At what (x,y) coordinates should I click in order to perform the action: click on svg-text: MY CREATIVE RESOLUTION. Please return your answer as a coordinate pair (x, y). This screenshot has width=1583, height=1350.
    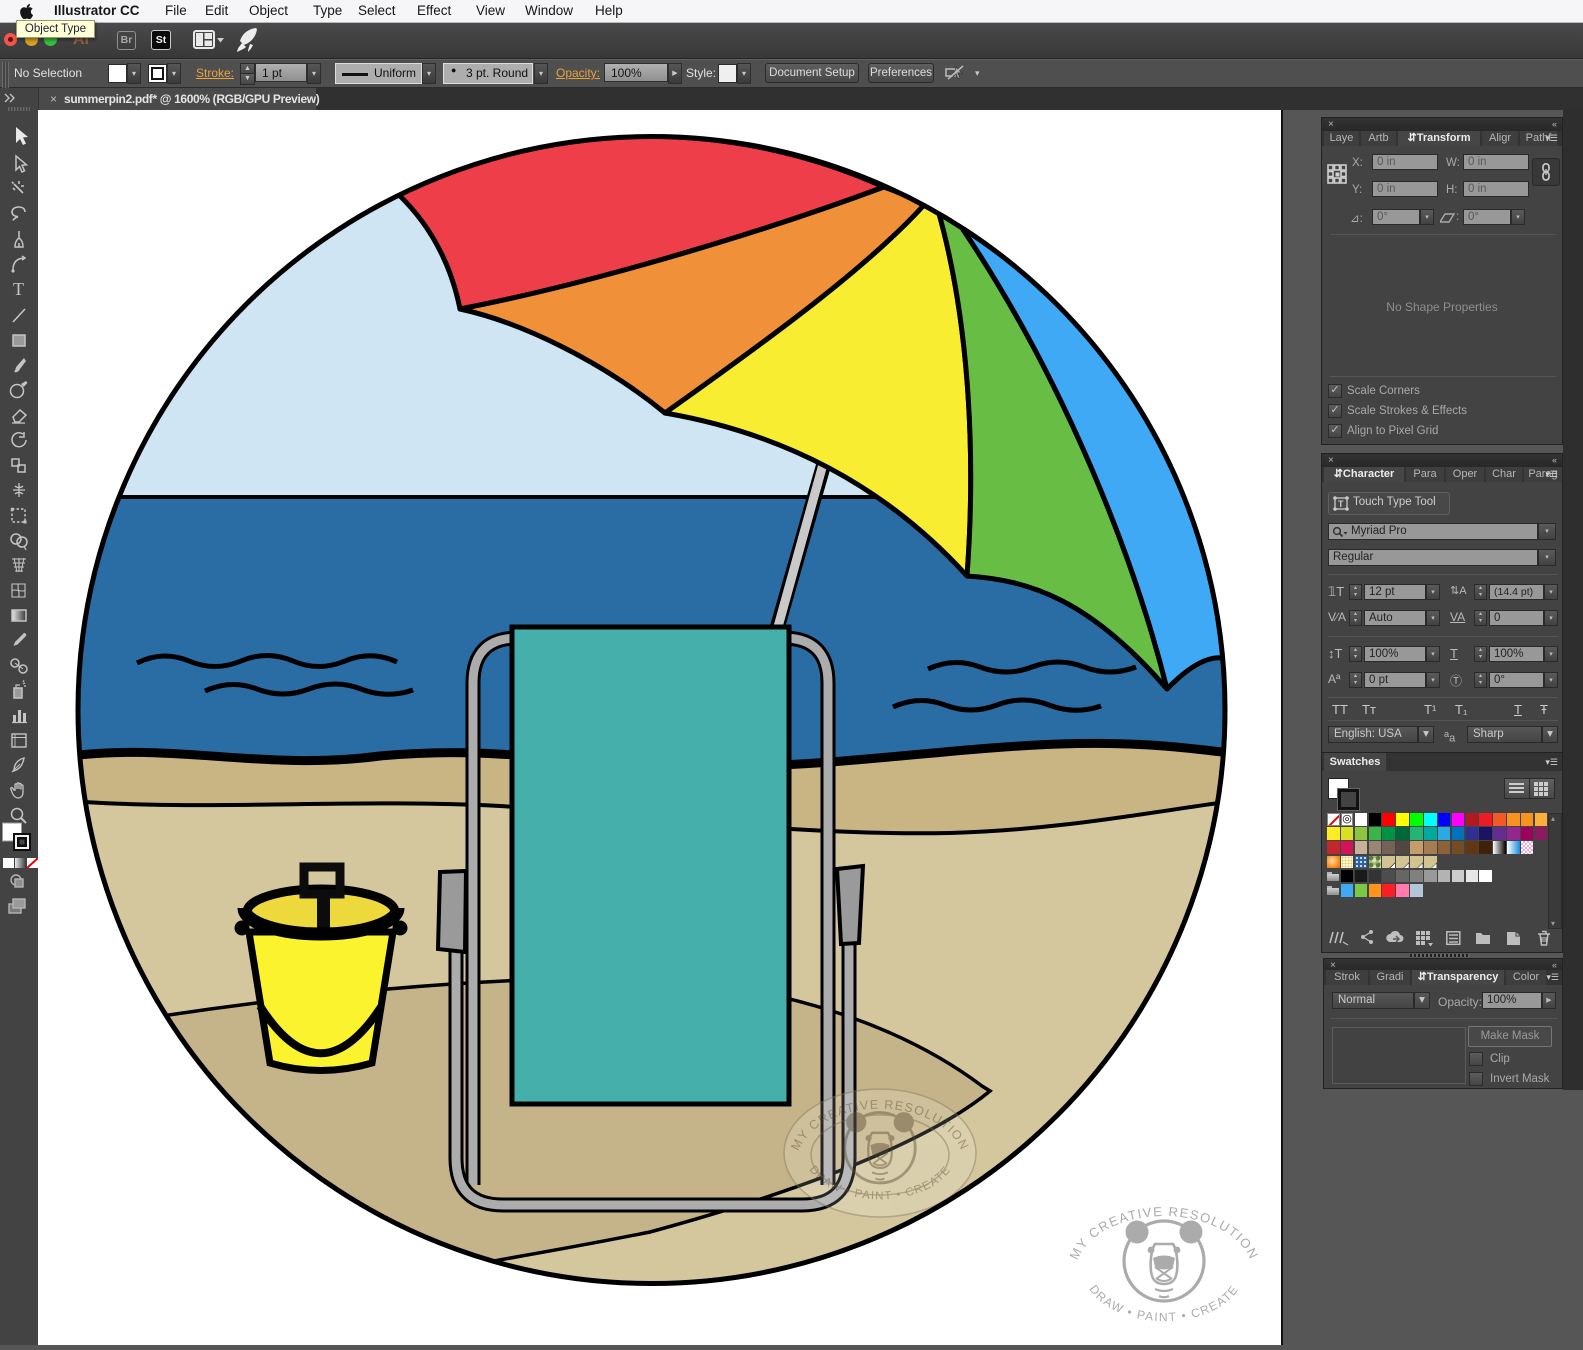
    Looking at the image, I should click on (1163, 1233).